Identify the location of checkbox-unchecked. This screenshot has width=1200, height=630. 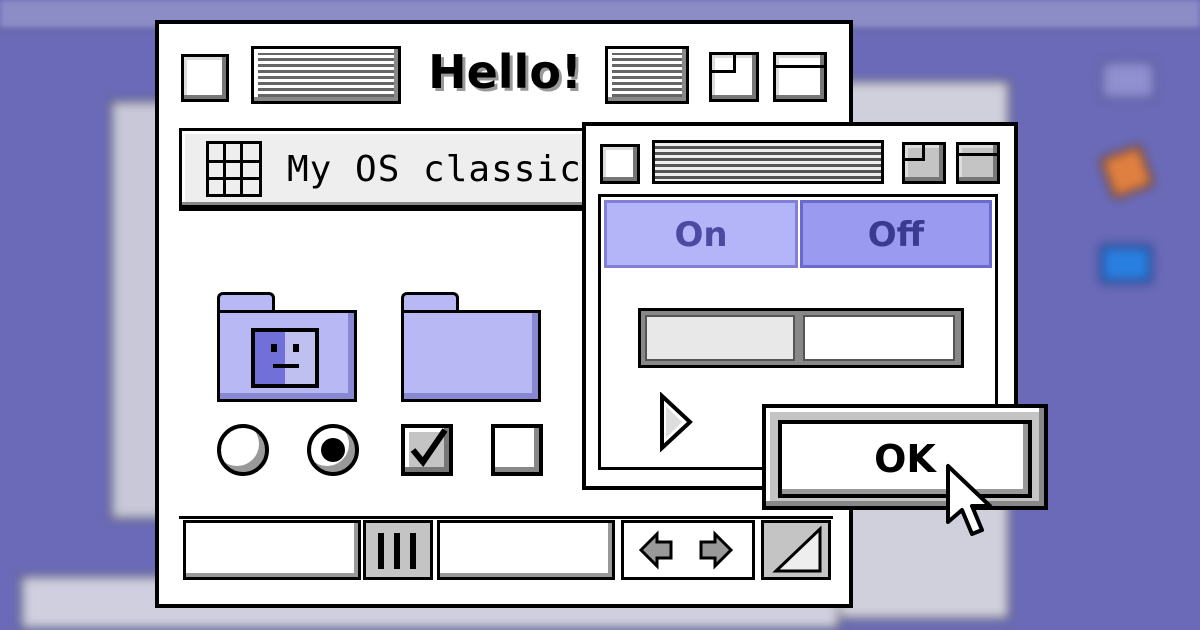
(517, 450).